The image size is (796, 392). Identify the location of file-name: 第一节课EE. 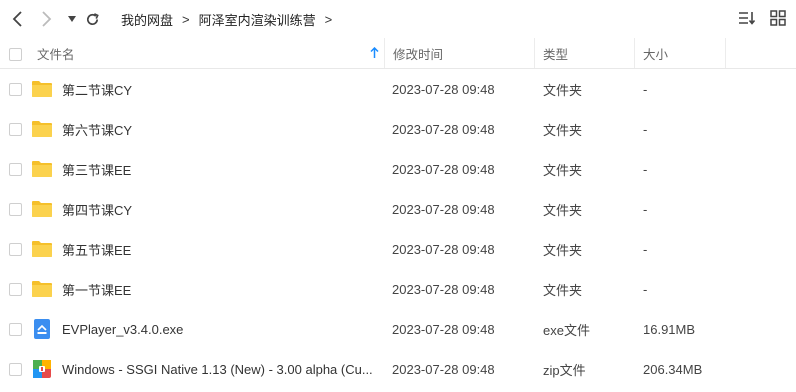
(217, 289).